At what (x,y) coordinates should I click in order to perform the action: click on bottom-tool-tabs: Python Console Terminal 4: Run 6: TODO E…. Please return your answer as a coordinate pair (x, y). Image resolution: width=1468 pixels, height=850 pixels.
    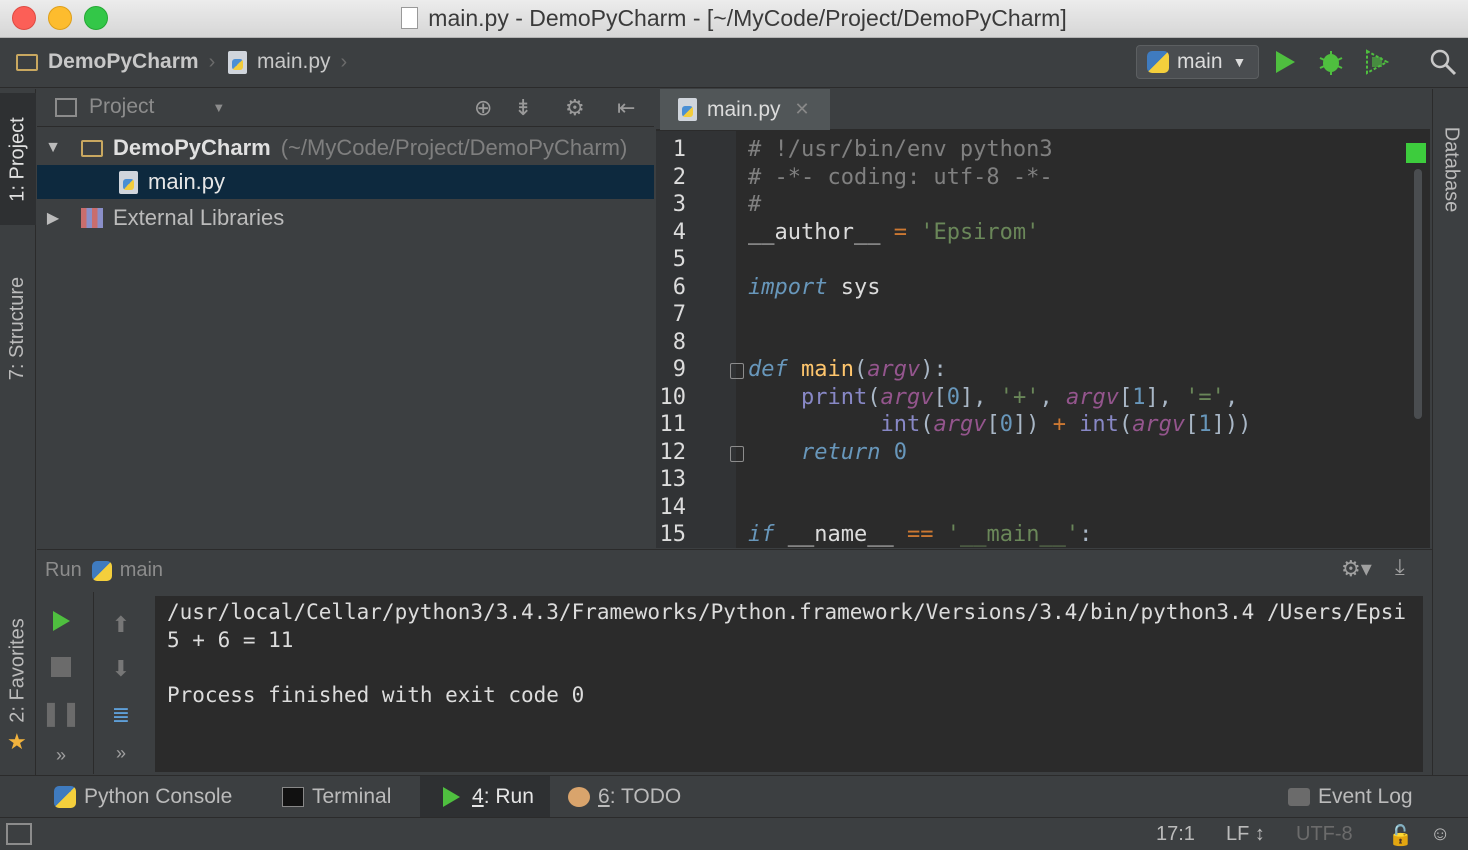
    Looking at the image, I should click on (734, 796).